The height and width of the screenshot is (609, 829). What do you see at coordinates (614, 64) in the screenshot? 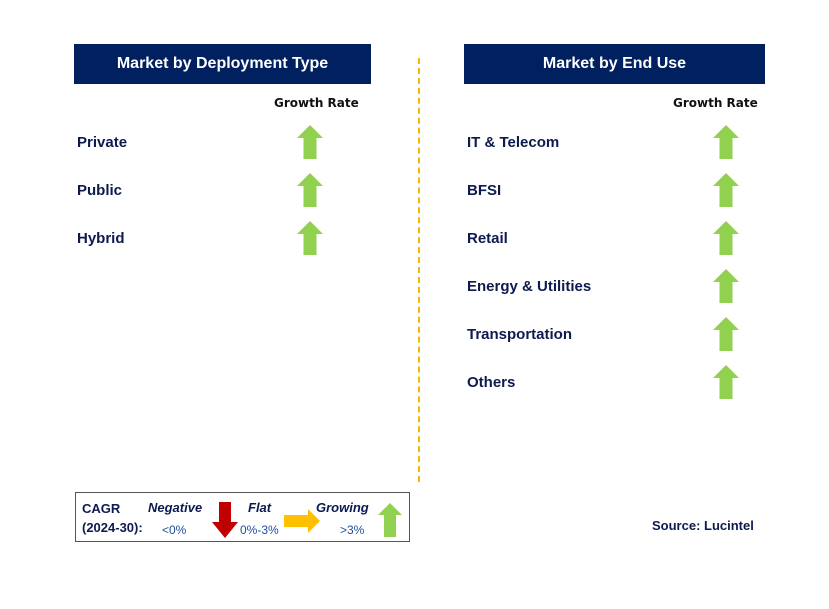
I see `end-use-header: Market by End Use` at bounding box center [614, 64].